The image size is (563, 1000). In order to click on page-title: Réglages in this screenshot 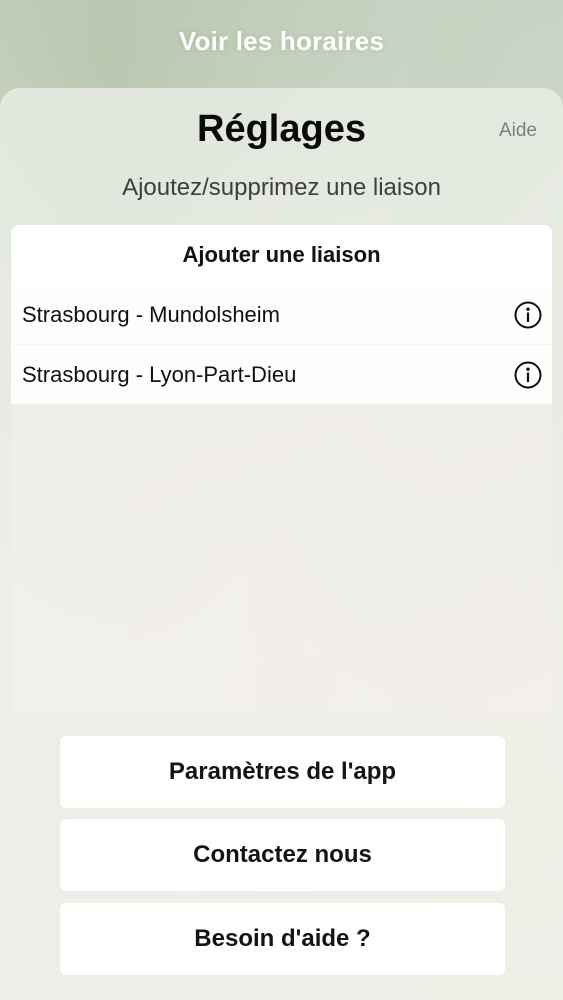, I will do `click(281, 129)`.